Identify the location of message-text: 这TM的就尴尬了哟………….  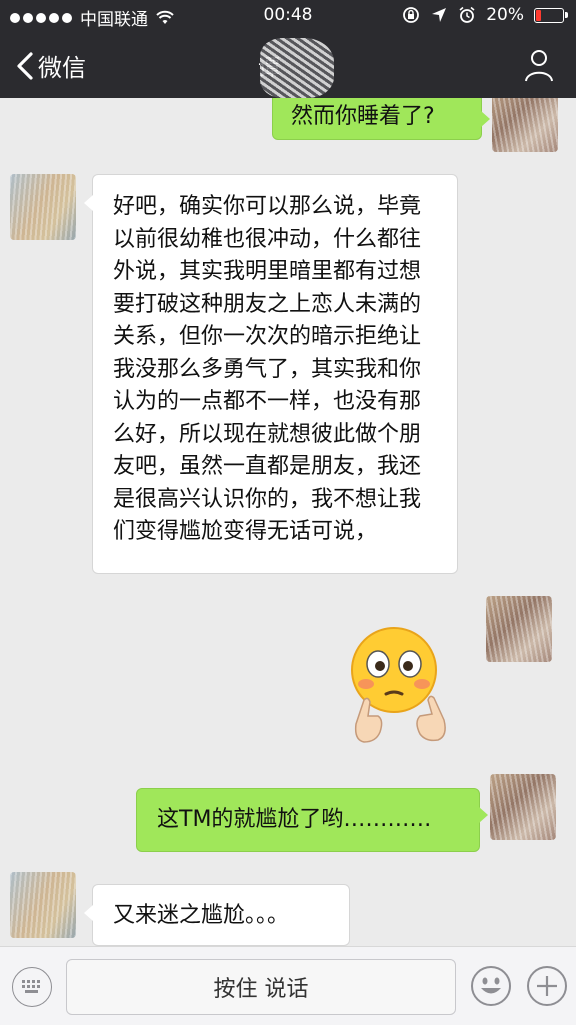
(294, 819).